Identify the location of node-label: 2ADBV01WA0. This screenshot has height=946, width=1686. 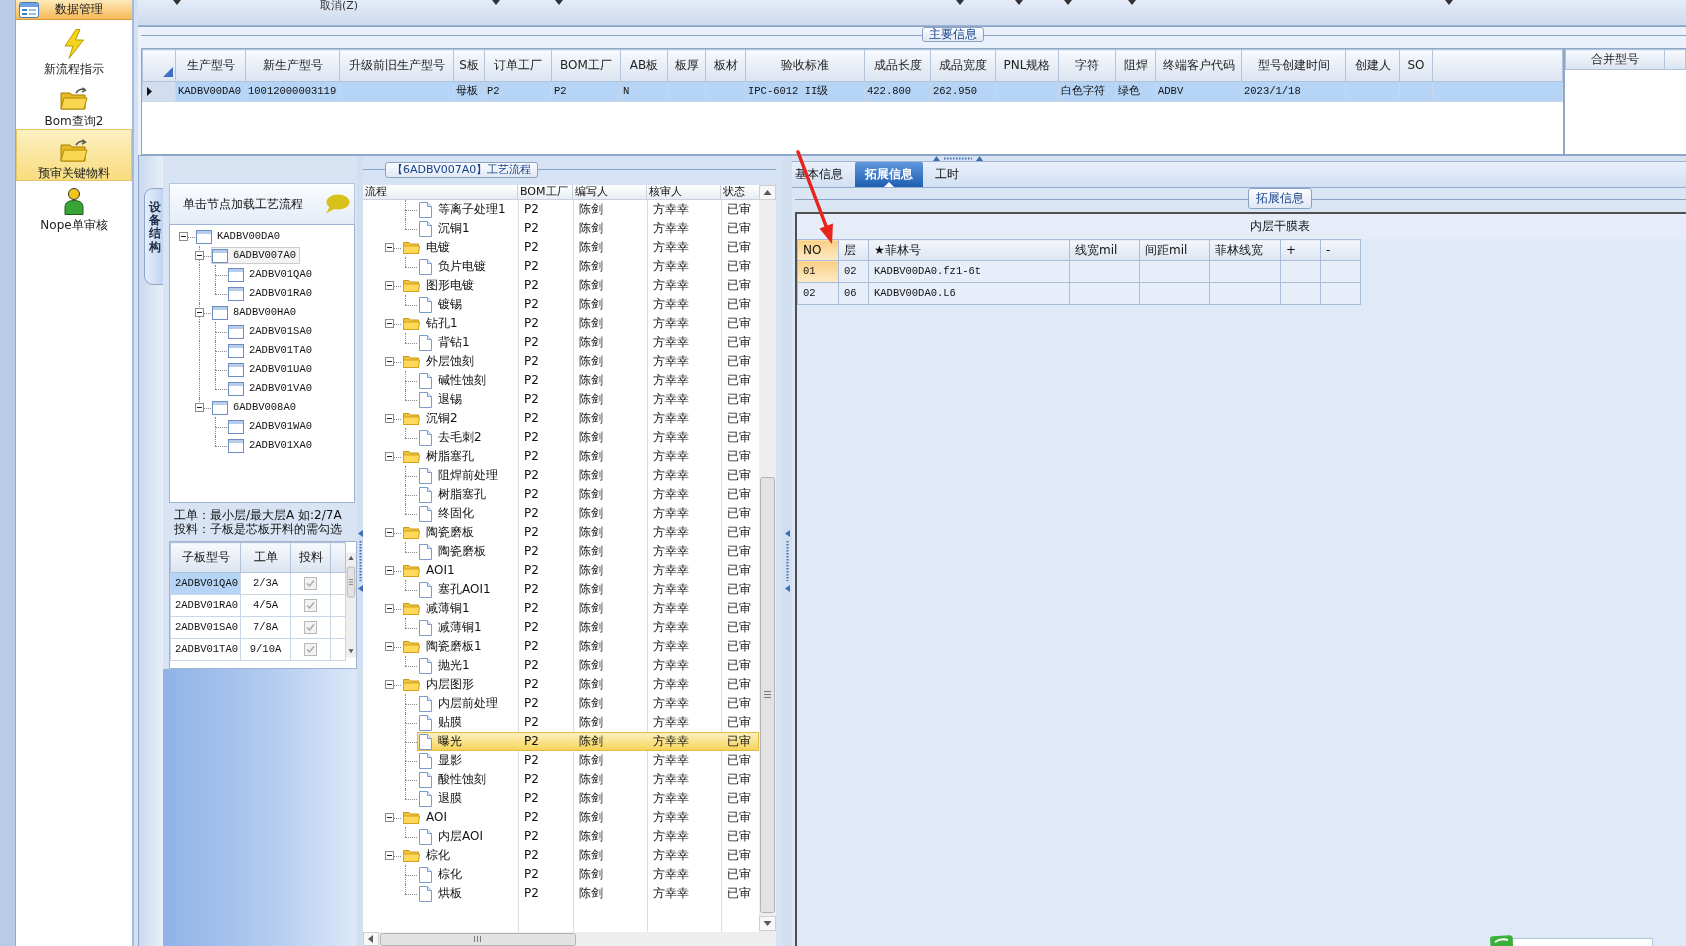
(280, 426).